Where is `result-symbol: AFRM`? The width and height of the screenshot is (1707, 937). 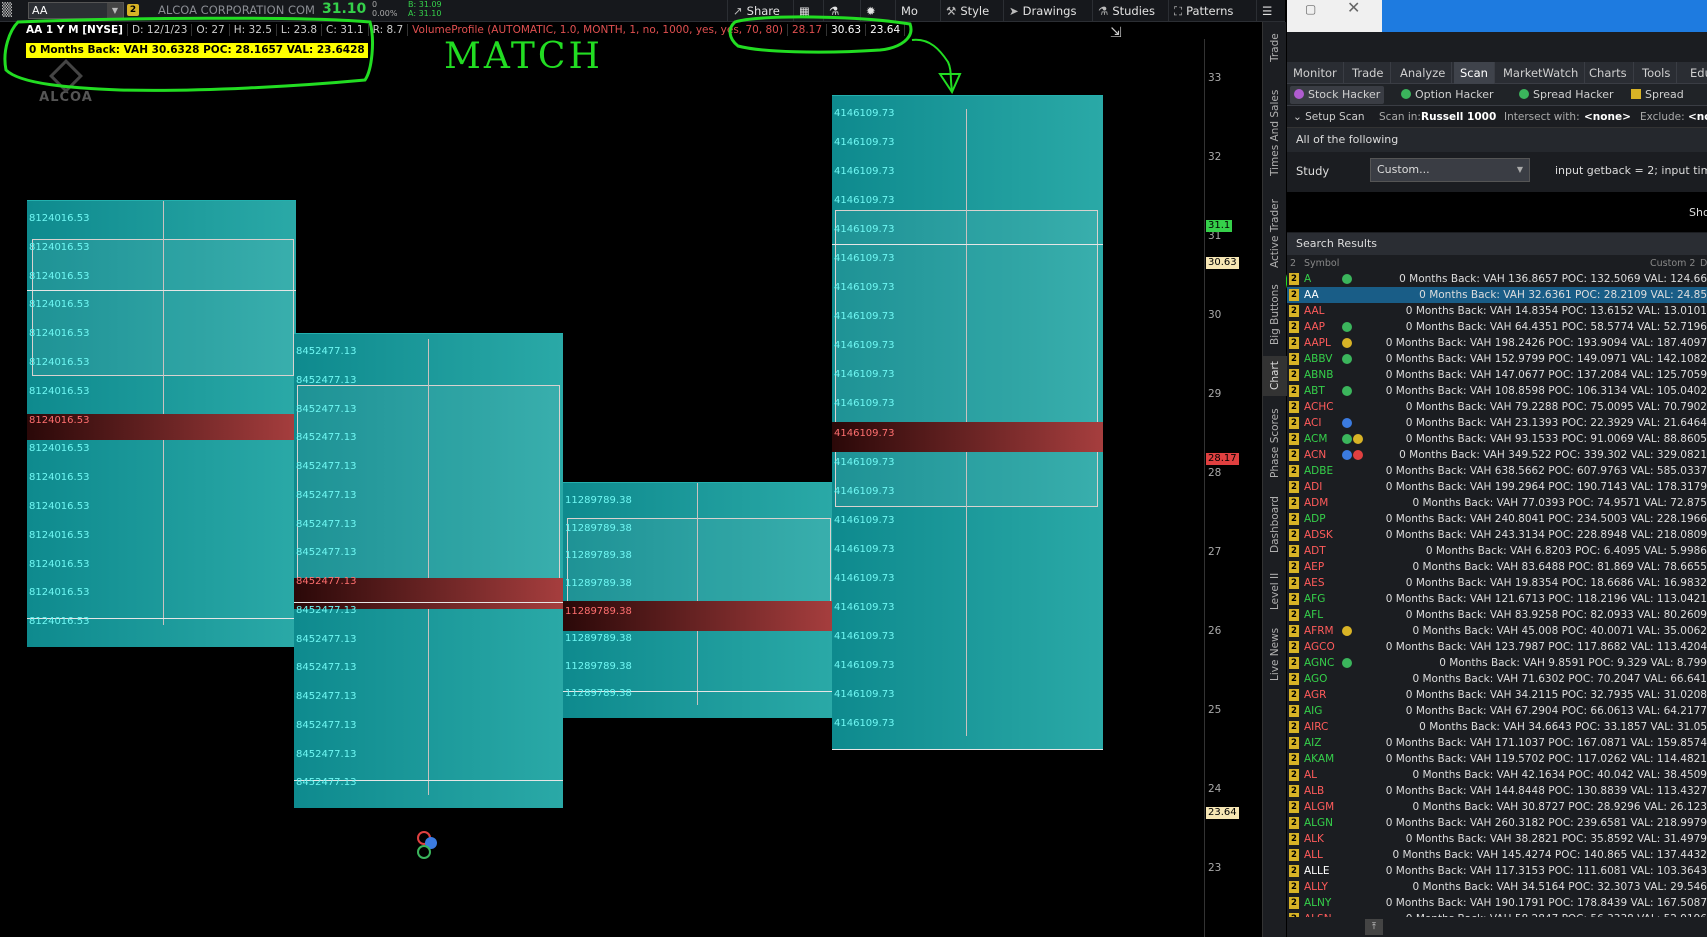 result-symbol: AFRM is located at coordinates (1319, 631).